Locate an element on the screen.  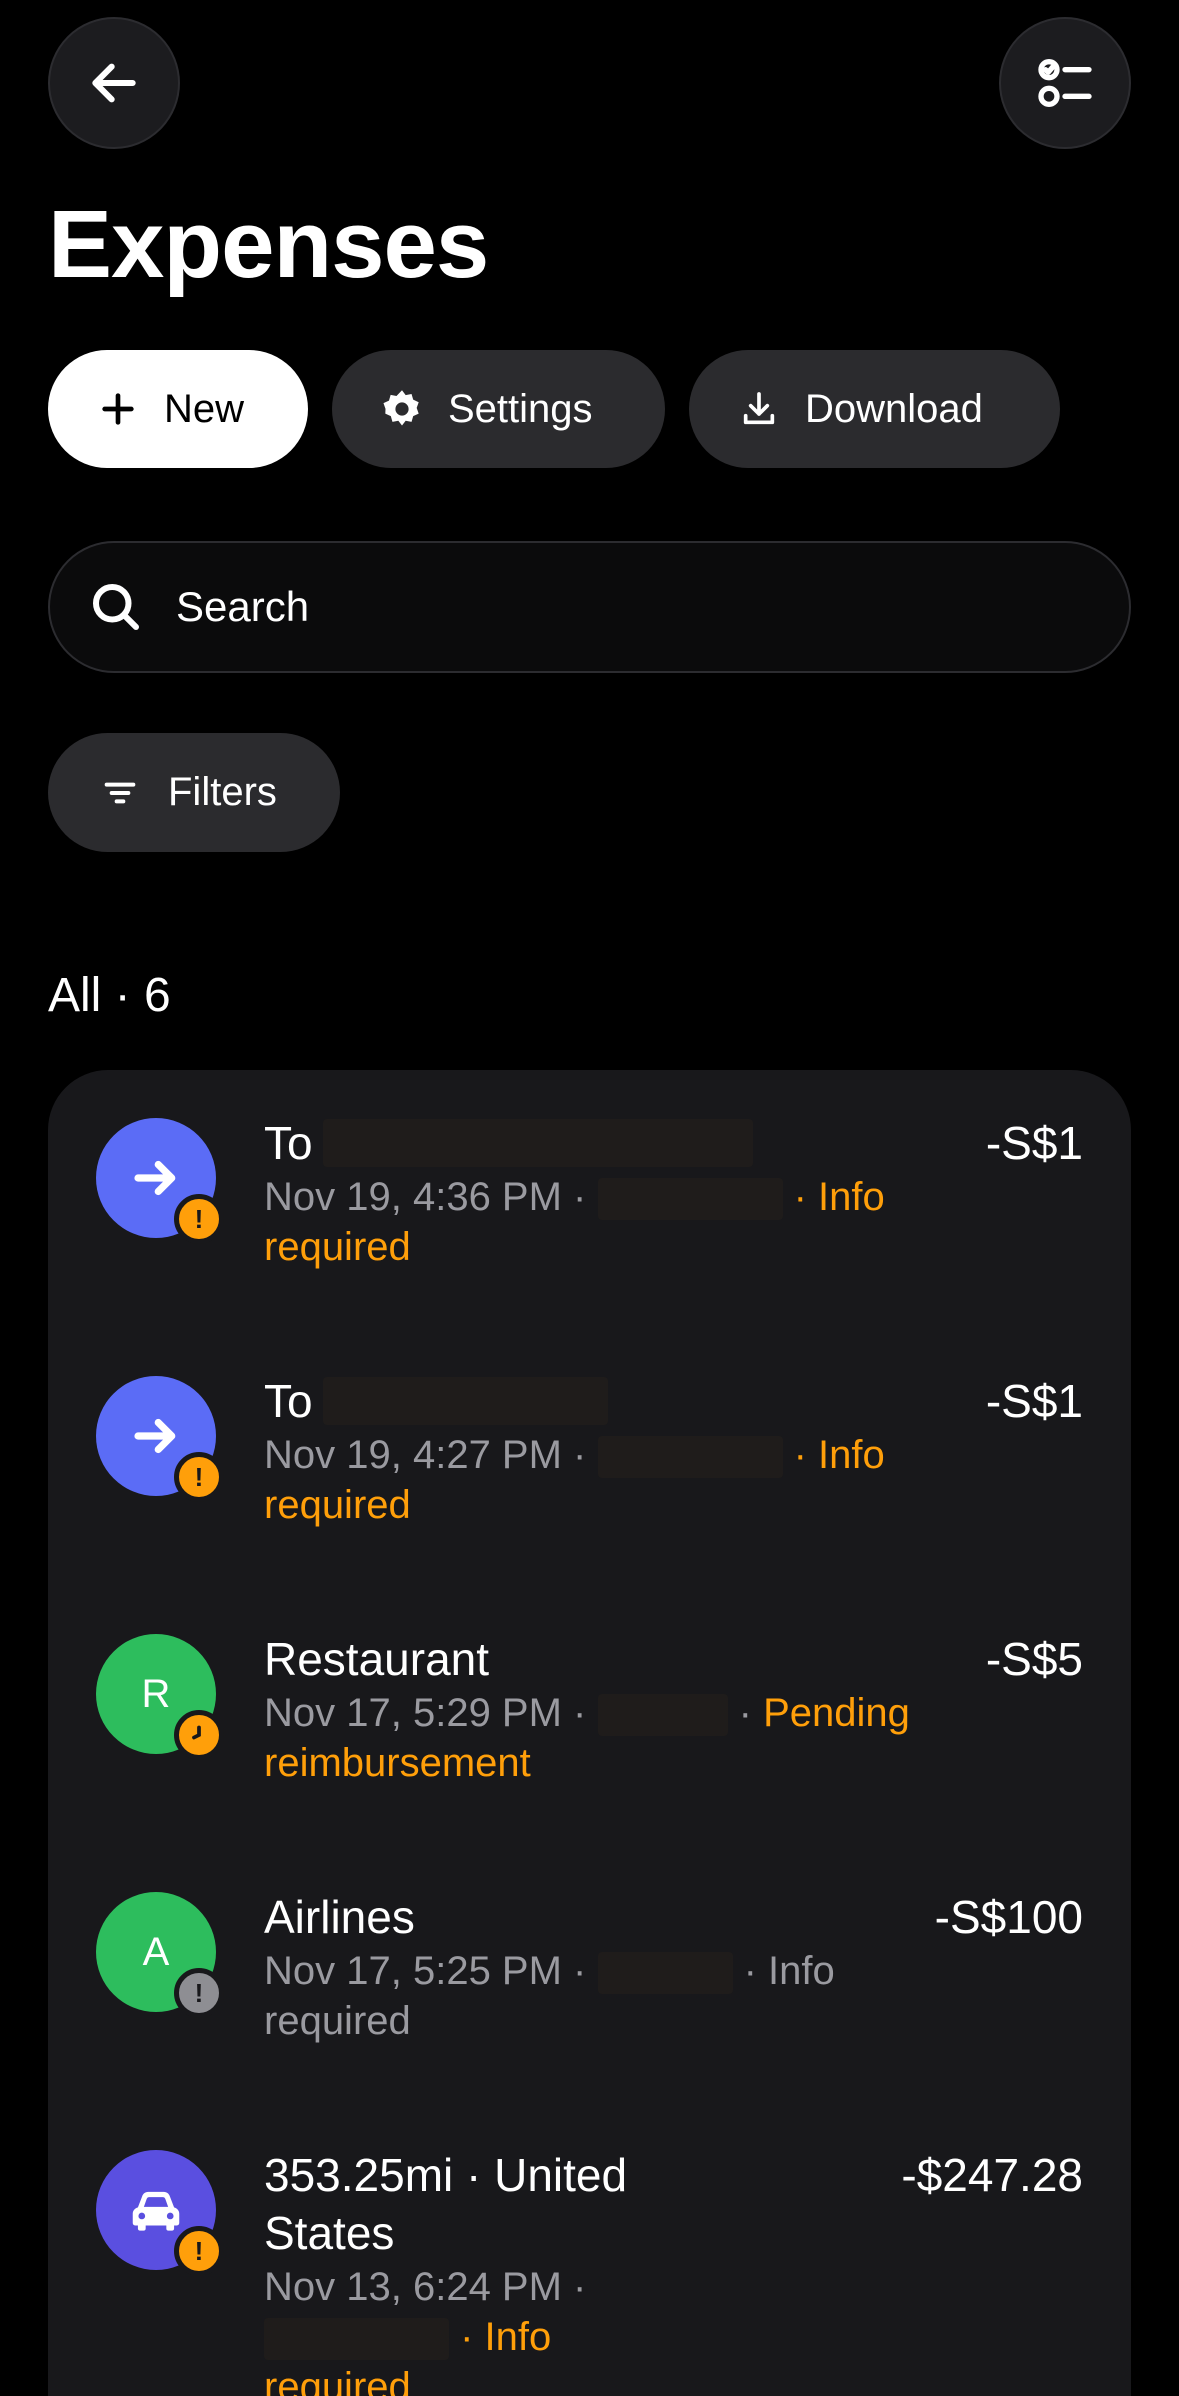
list-item-title: Restaurant is located at coordinates (377, 1659).